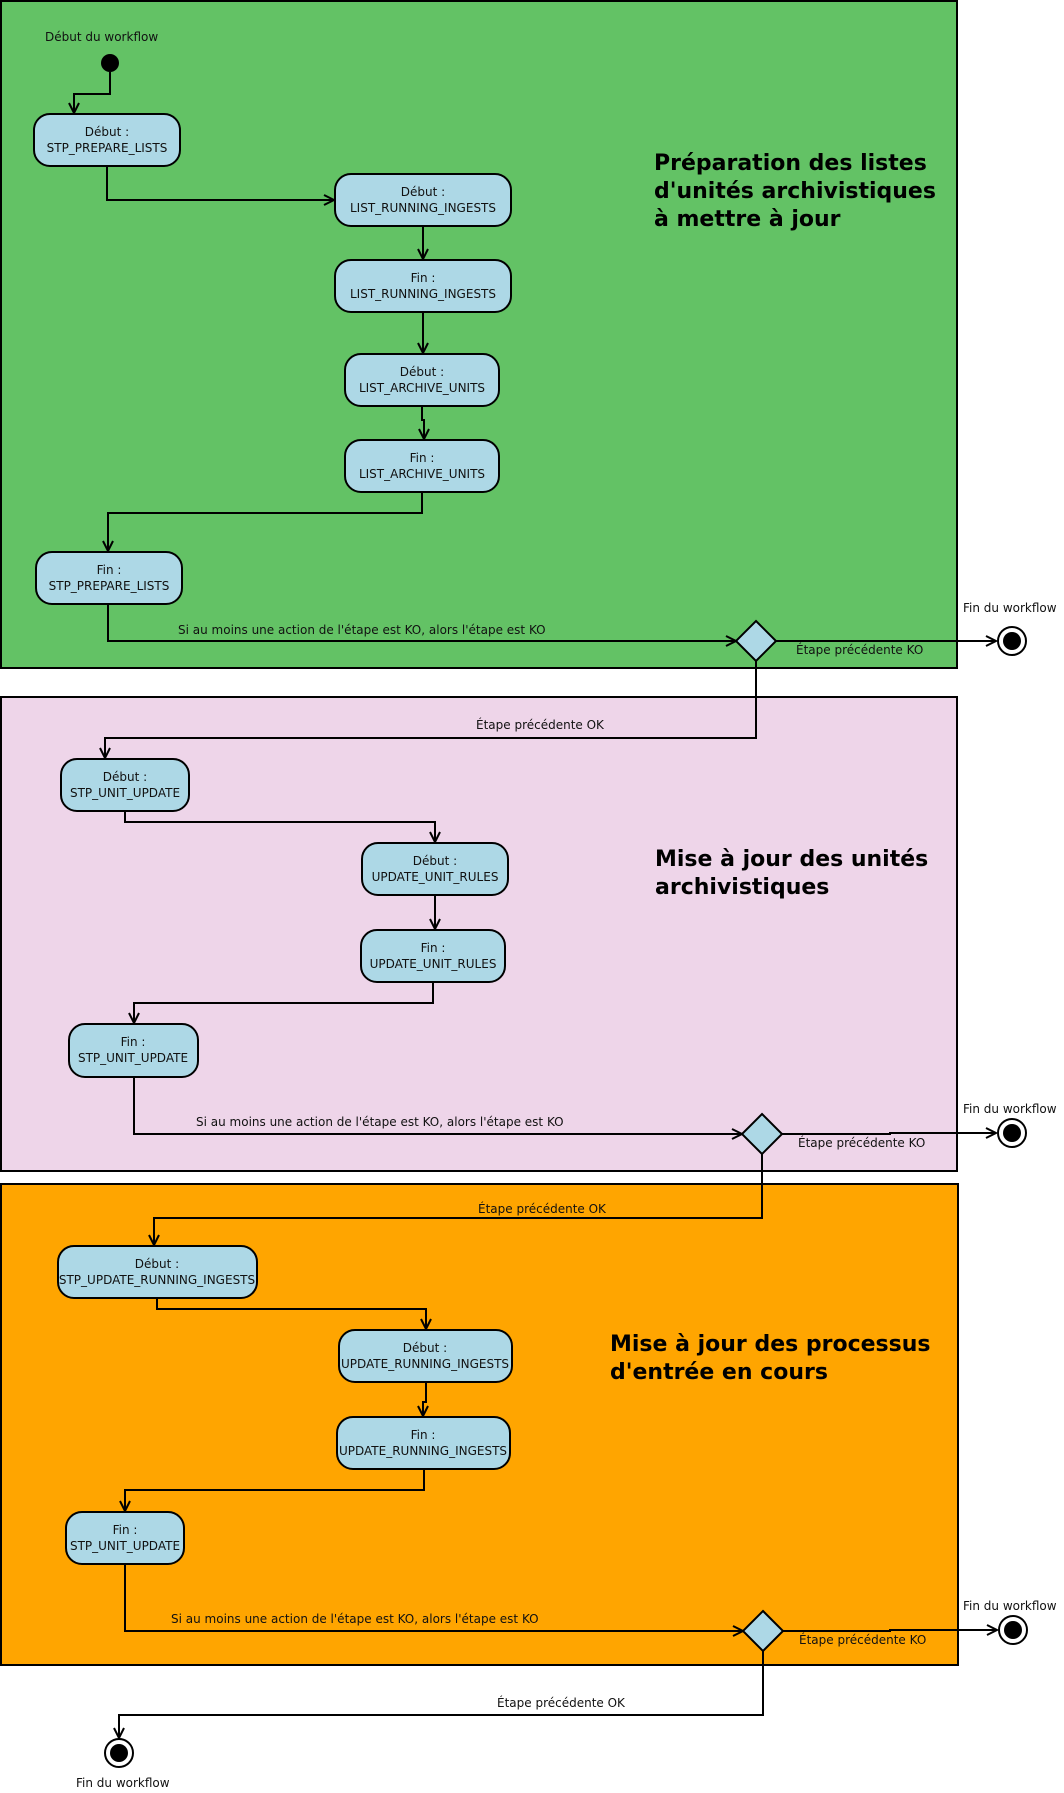 The height and width of the screenshot is (1793, 1064). What do you see at coordinates (422, 466) in the screenshot?
I see `action-node: Fin : LIST_ARCHIVE_UNITS` at bounding box center [422, 466].